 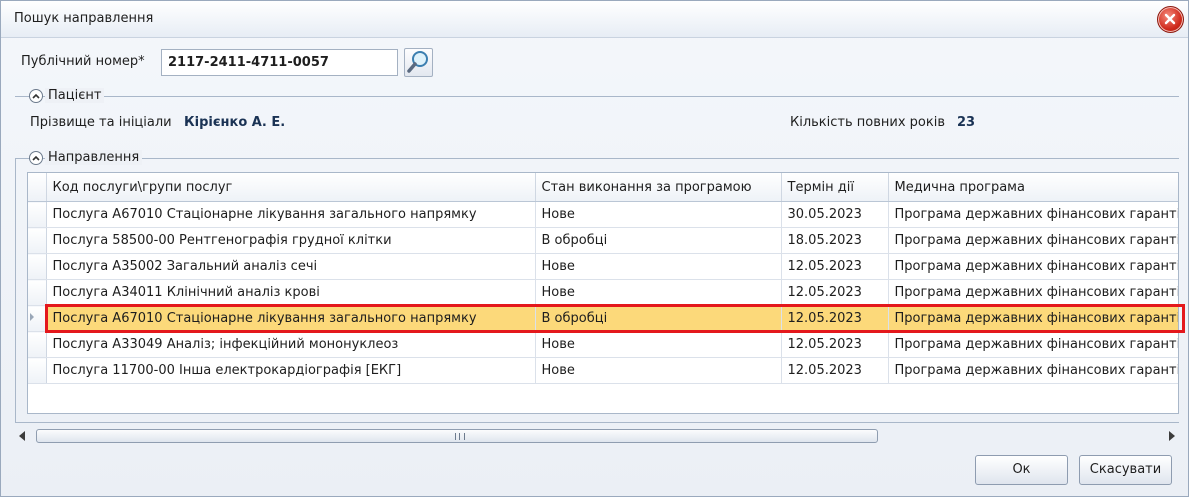 I want to click on referrals-group-left-border, so click(x=15, y=290).